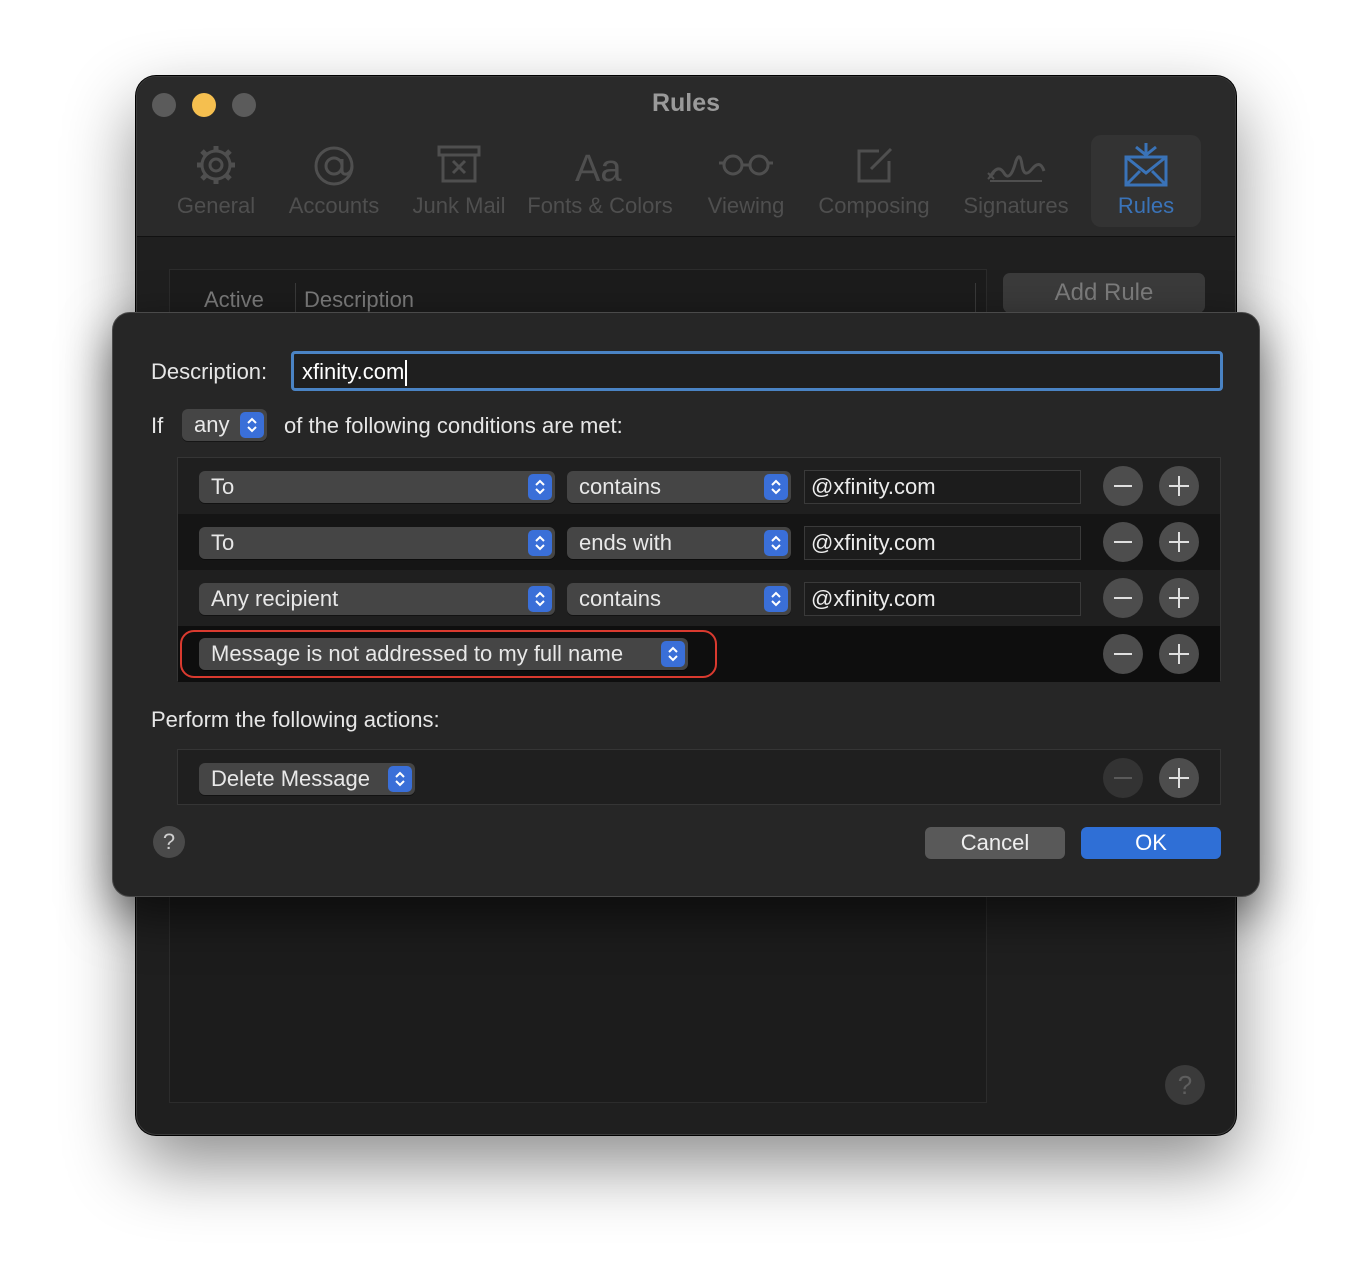 This screenshot has height=1284, width=1372. I want to click on remove-action-button, so click(1123, 778).